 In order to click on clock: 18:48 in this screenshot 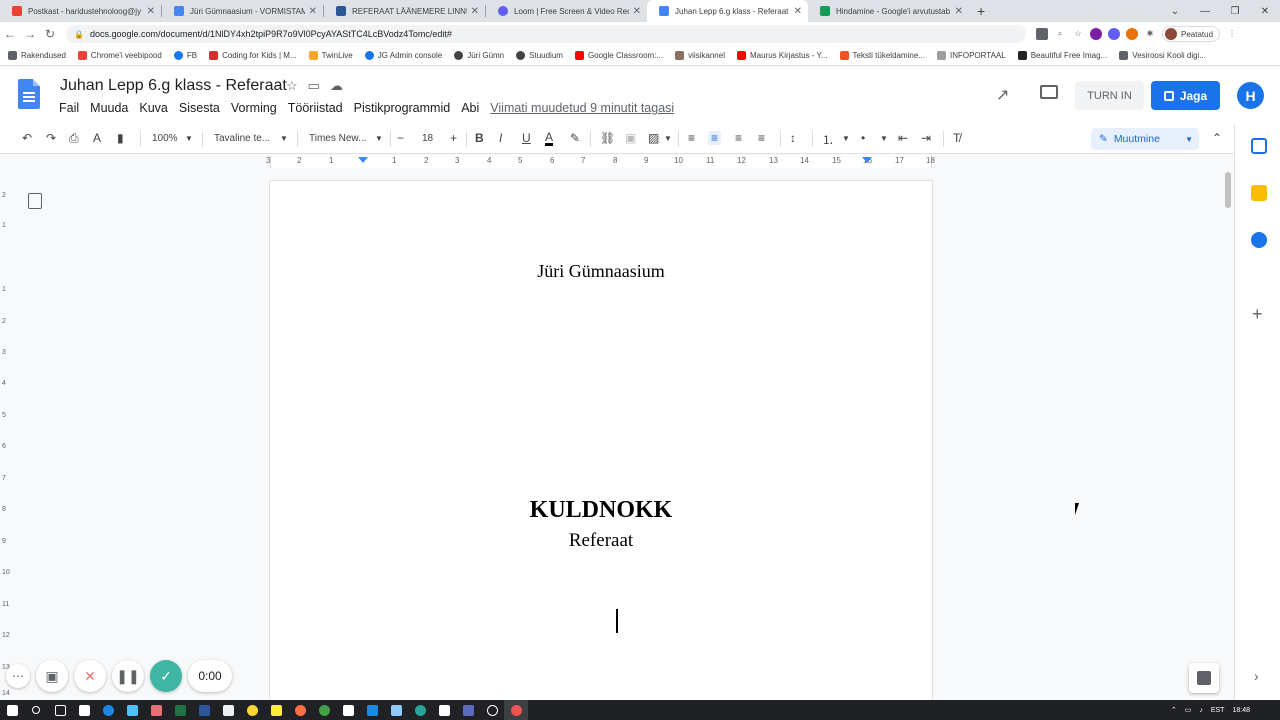, I will do `click(1241, 710)`.